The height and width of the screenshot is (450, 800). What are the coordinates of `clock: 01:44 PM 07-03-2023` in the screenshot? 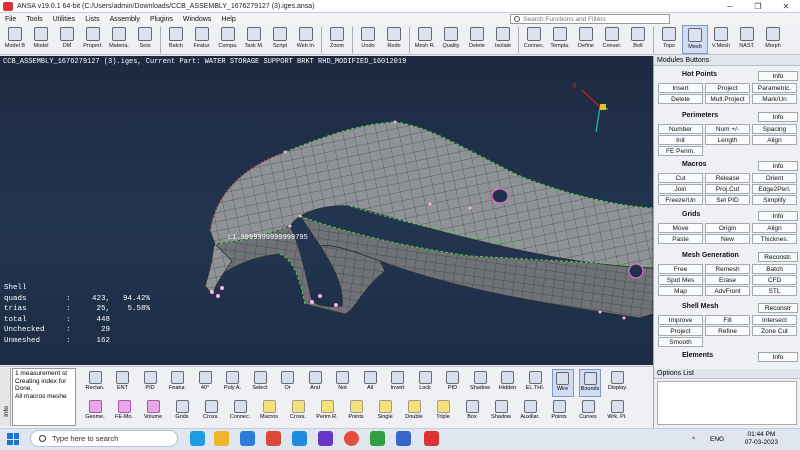 It's located at (761, 439).